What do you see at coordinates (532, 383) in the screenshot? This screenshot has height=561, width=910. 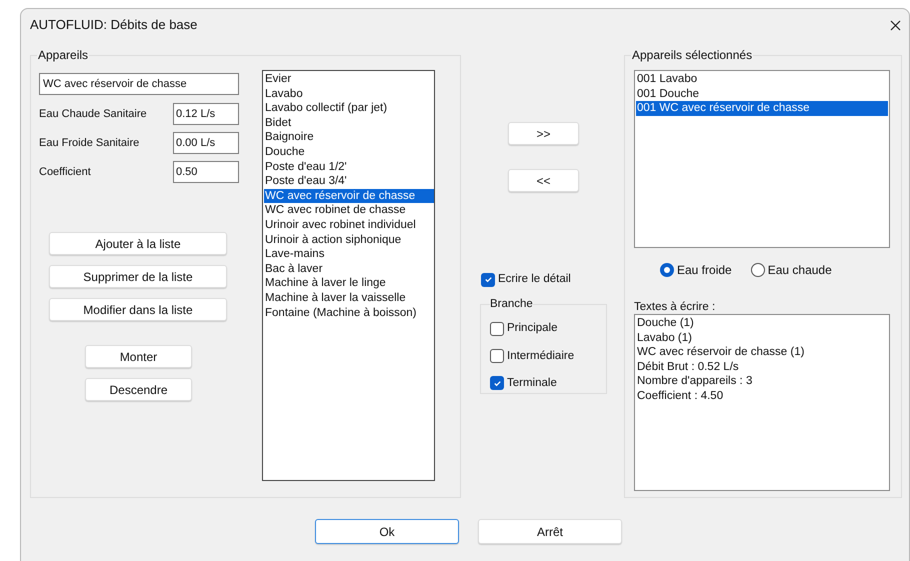 I see `checkbox-label: Terminale` at bounding box center [532, 383].